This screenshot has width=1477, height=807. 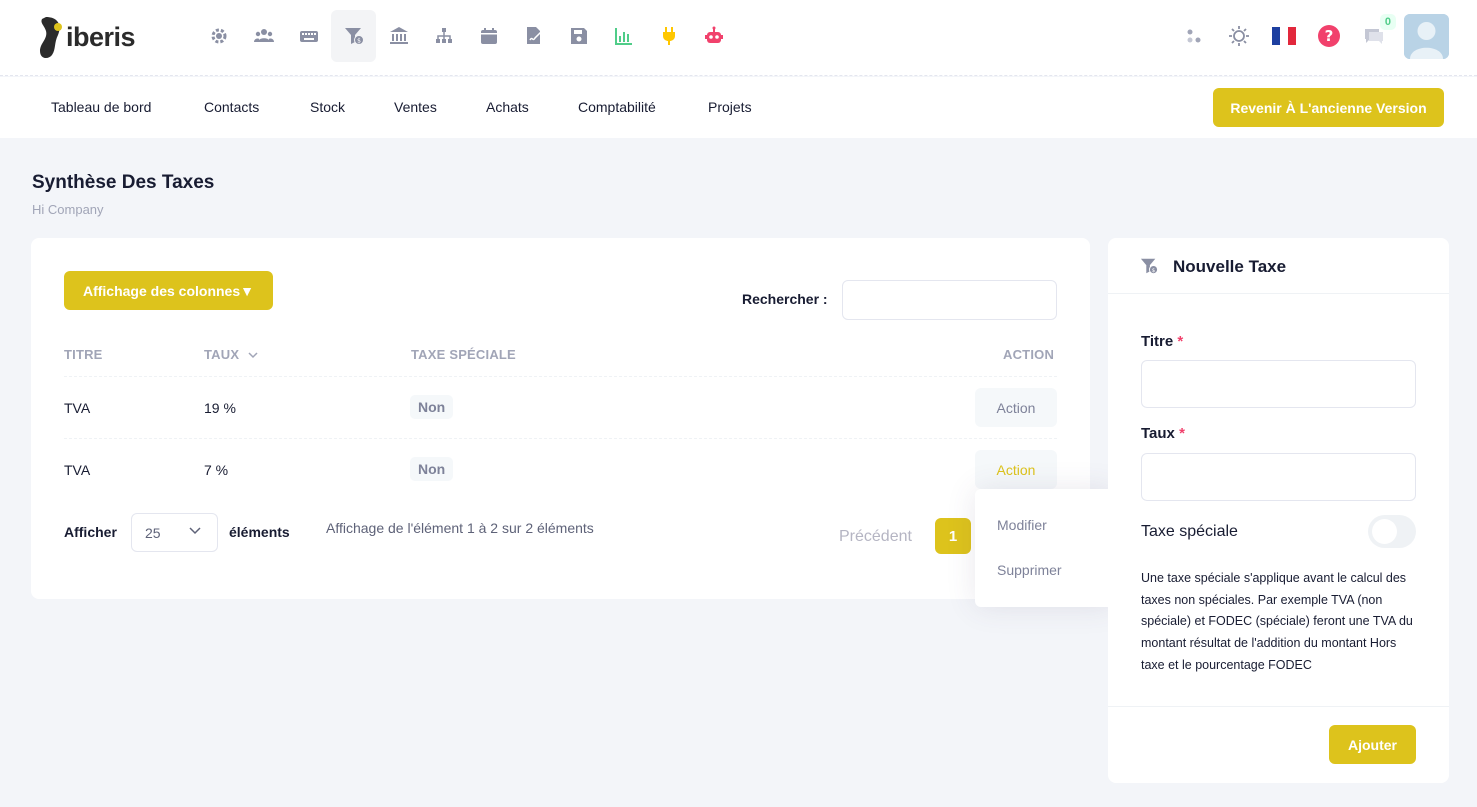 What do you see at coordinates (231, 107) in the screenshot?
I see `nav-item-contacts: Contacts` at bounding box center [231, 107].